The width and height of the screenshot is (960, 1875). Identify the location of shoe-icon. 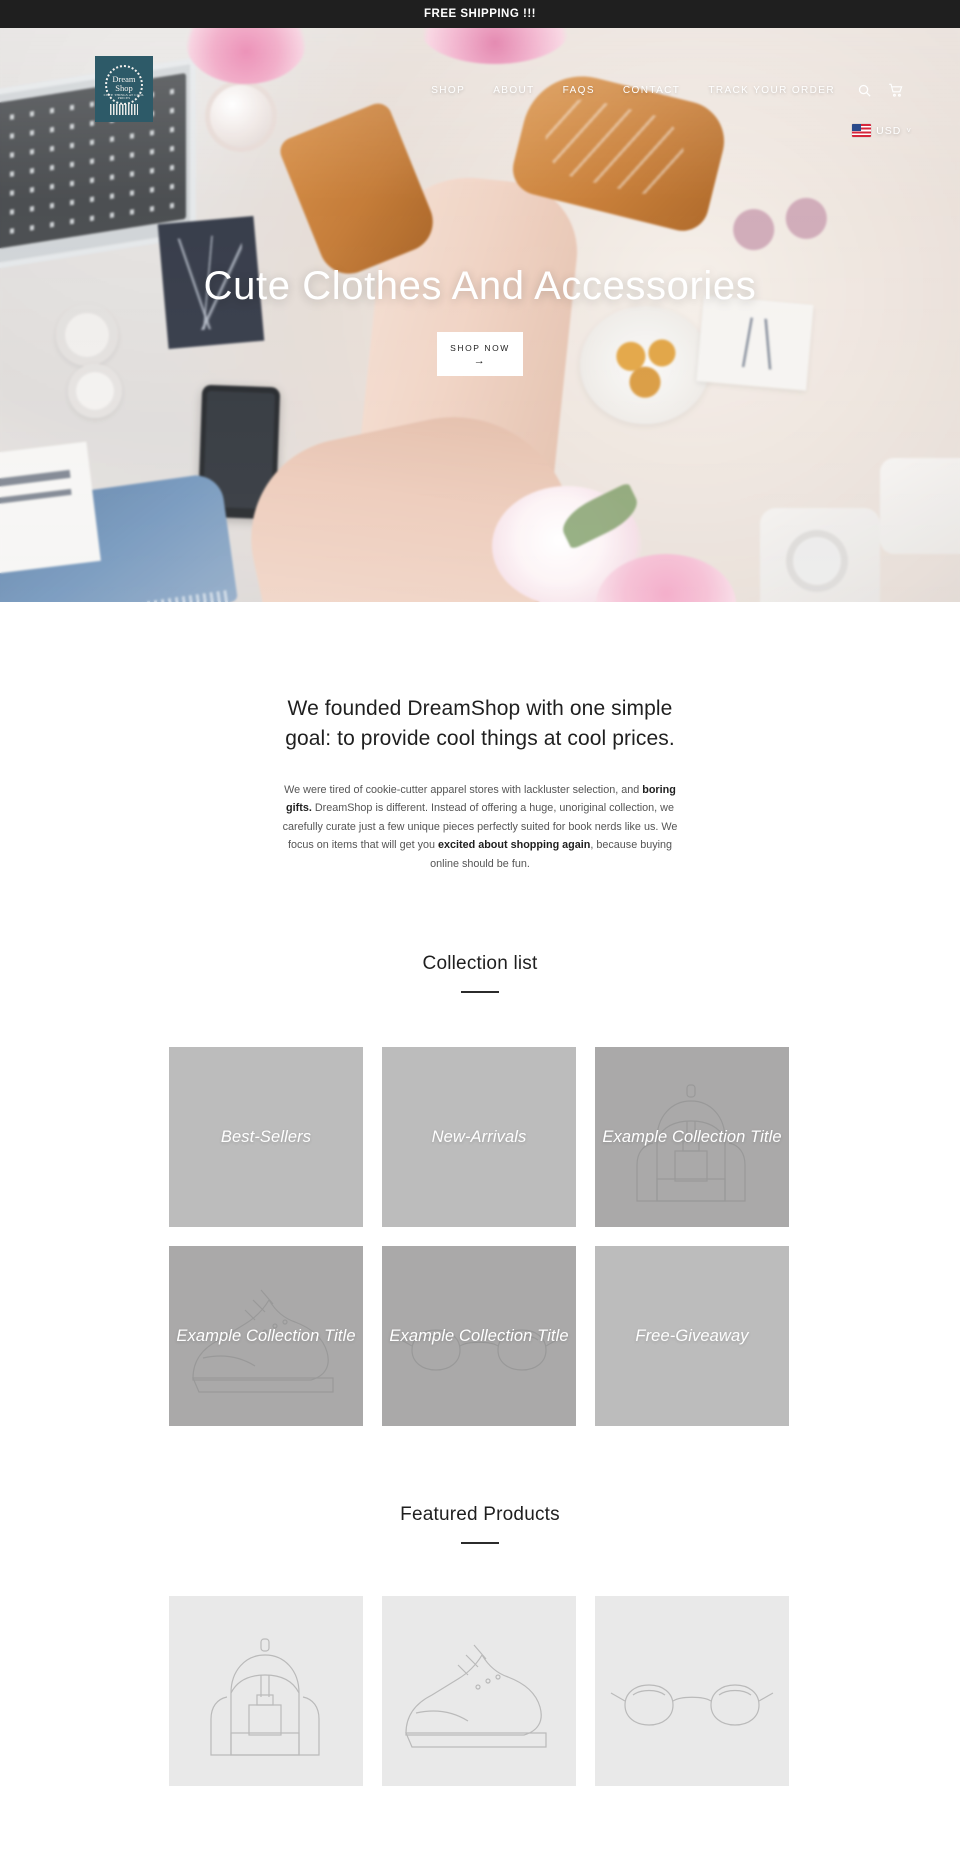
(479, 1691).